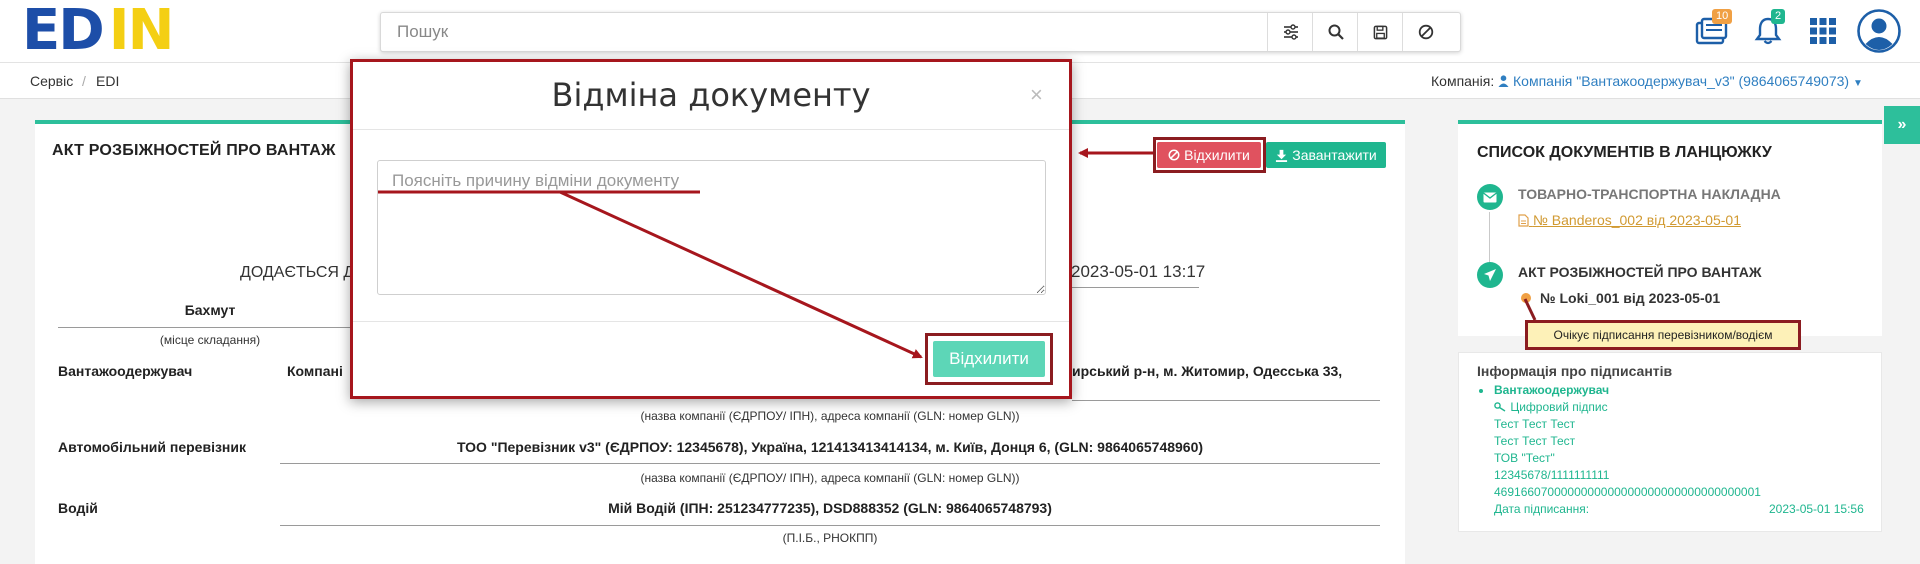  What do you see at coordinates (1334, 155) in the screenshot?
I see `download-button-label: Завантажити` at bounding box center [1334, 155].